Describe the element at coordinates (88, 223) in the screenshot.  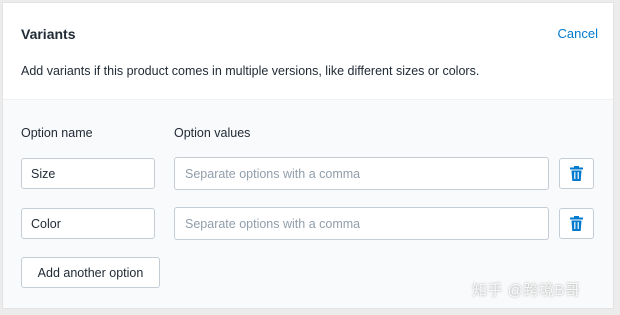
I see `option-name-input-color` at that location.